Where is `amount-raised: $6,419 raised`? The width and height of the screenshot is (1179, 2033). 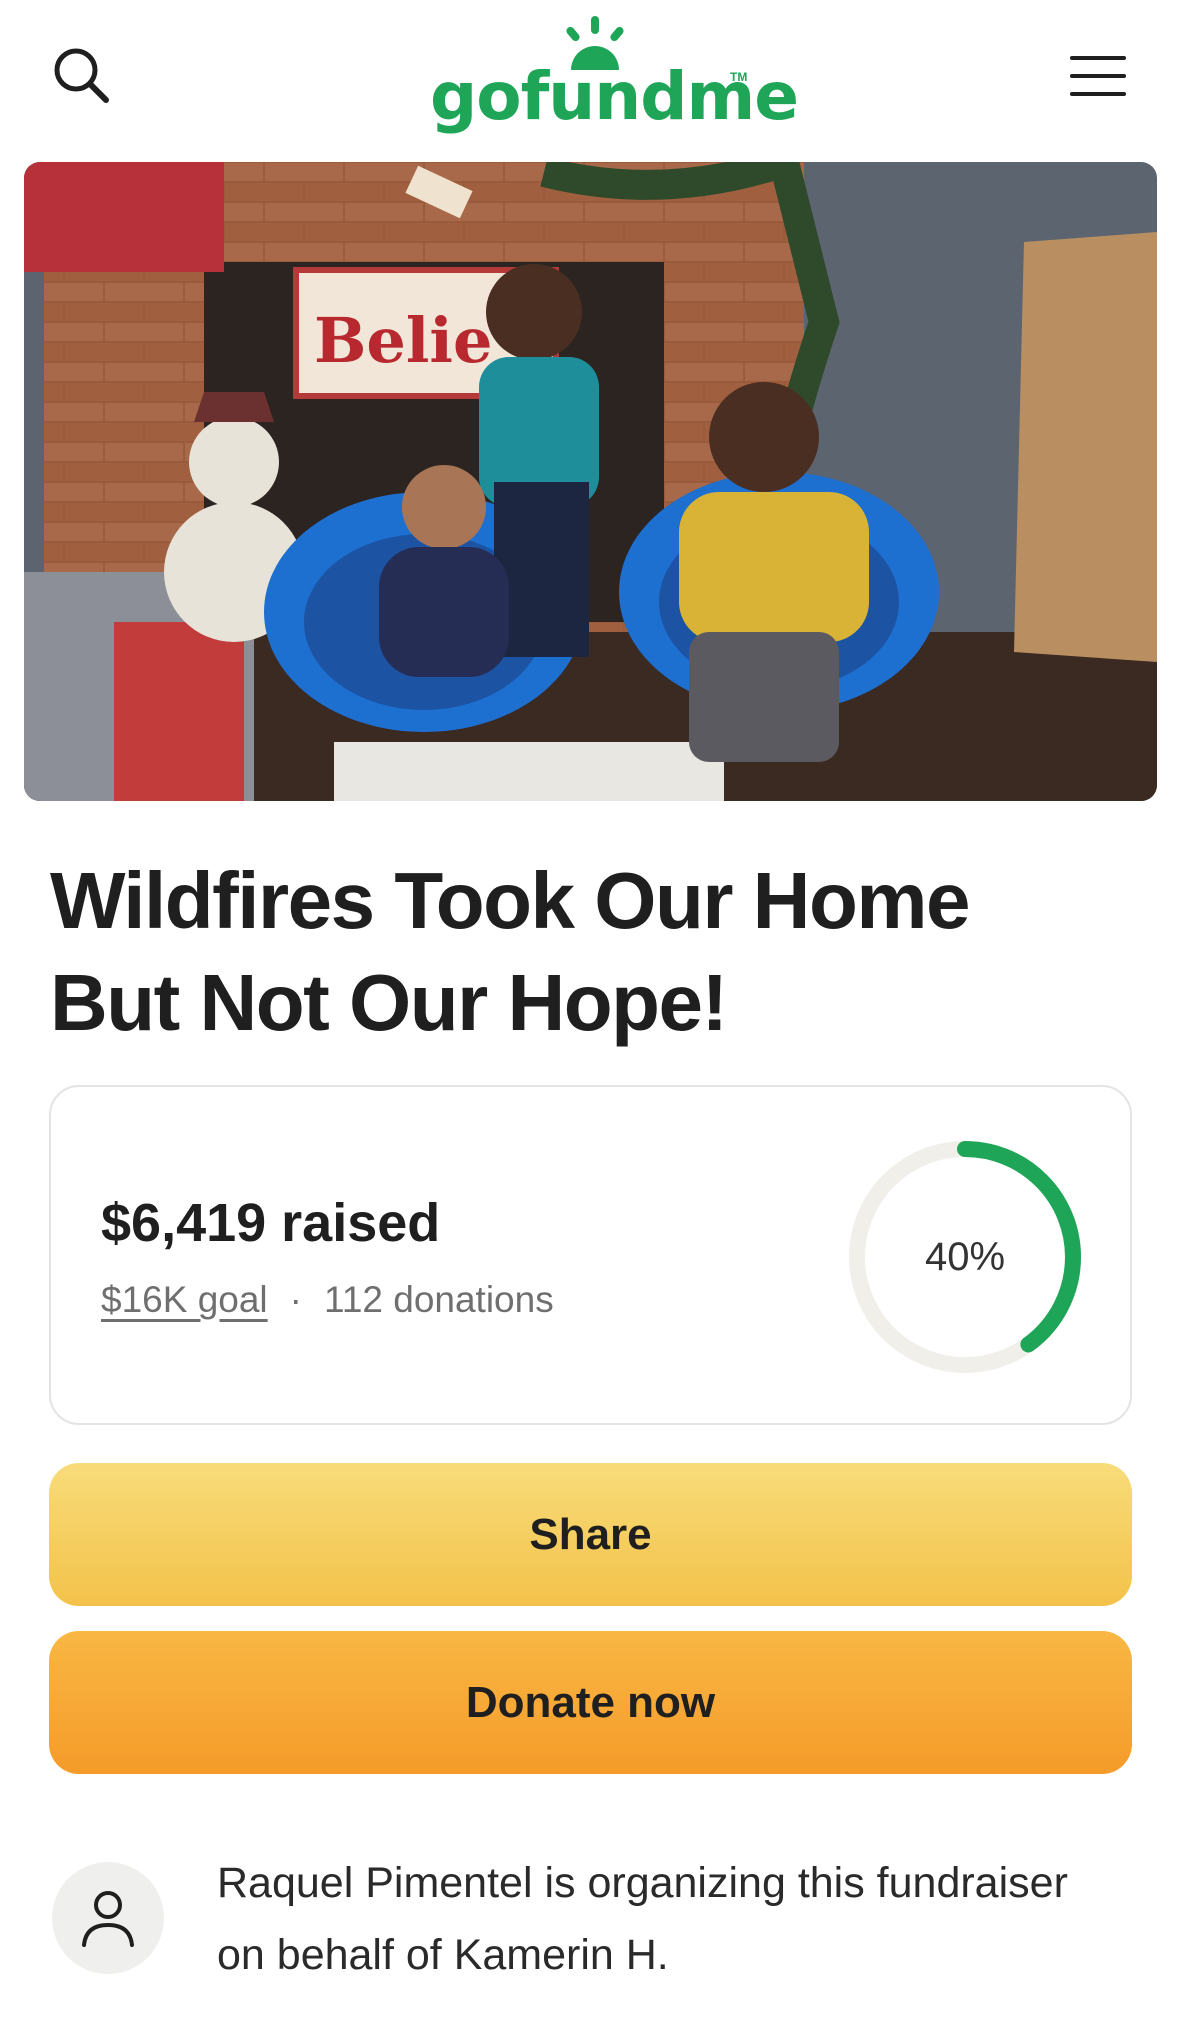
amount-raised: $6,419 raised is located at coordinates (271, 1223).